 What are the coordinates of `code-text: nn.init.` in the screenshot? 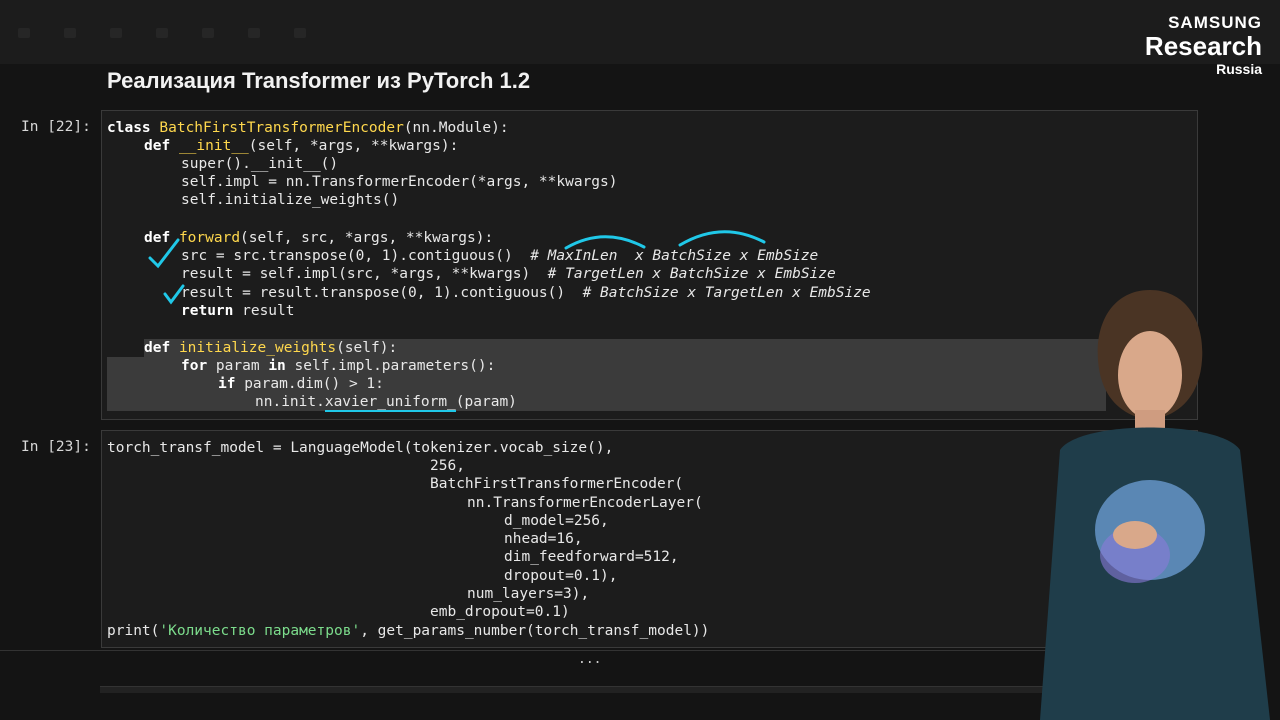 It's located at (290, 402).